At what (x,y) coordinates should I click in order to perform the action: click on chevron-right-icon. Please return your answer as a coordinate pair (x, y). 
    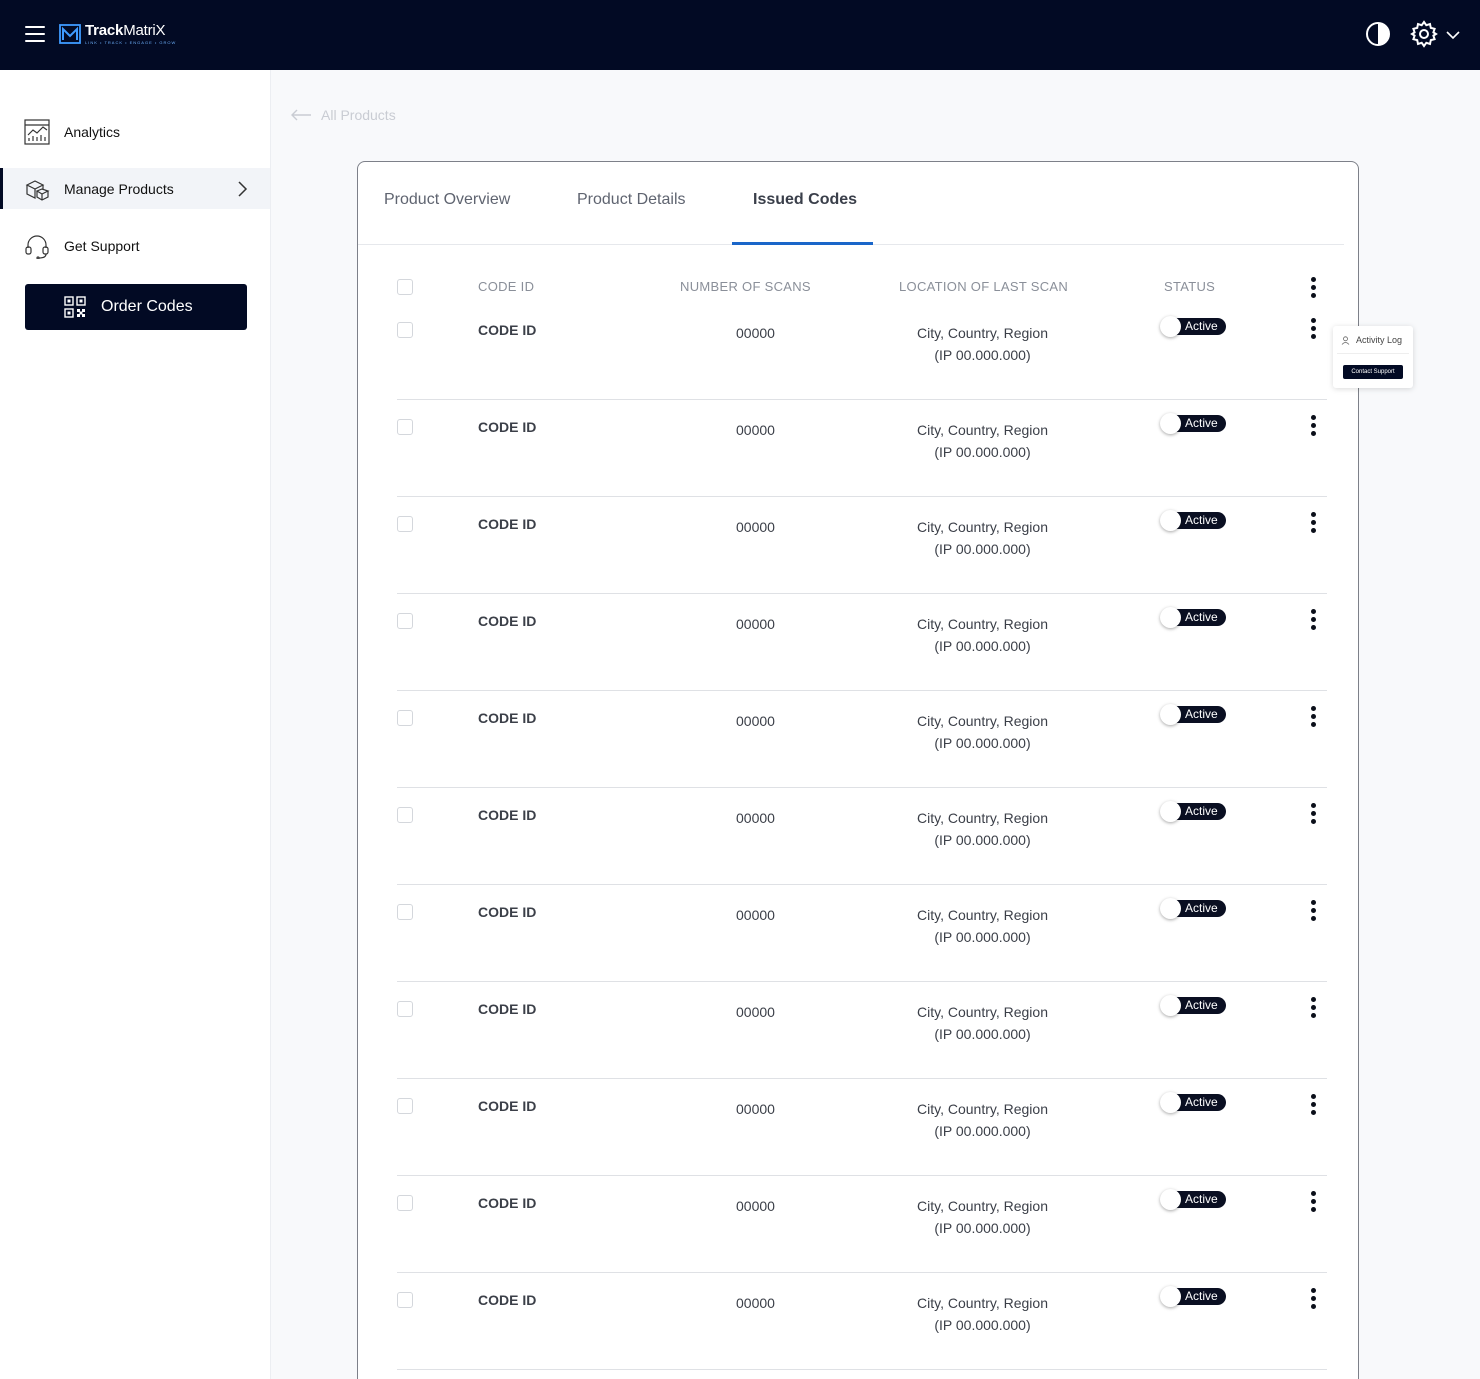
    Looking at the image, I should click on (243, 188).